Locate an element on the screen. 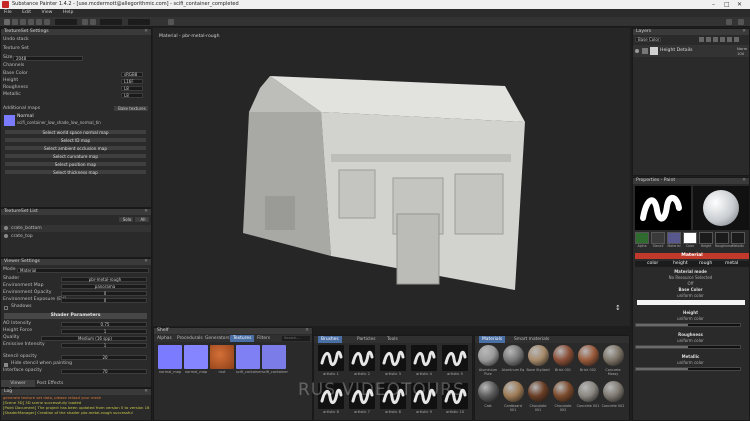 The width and height of the screenshot is (750, 421). settings-icon is located at coordinates (741, 22).